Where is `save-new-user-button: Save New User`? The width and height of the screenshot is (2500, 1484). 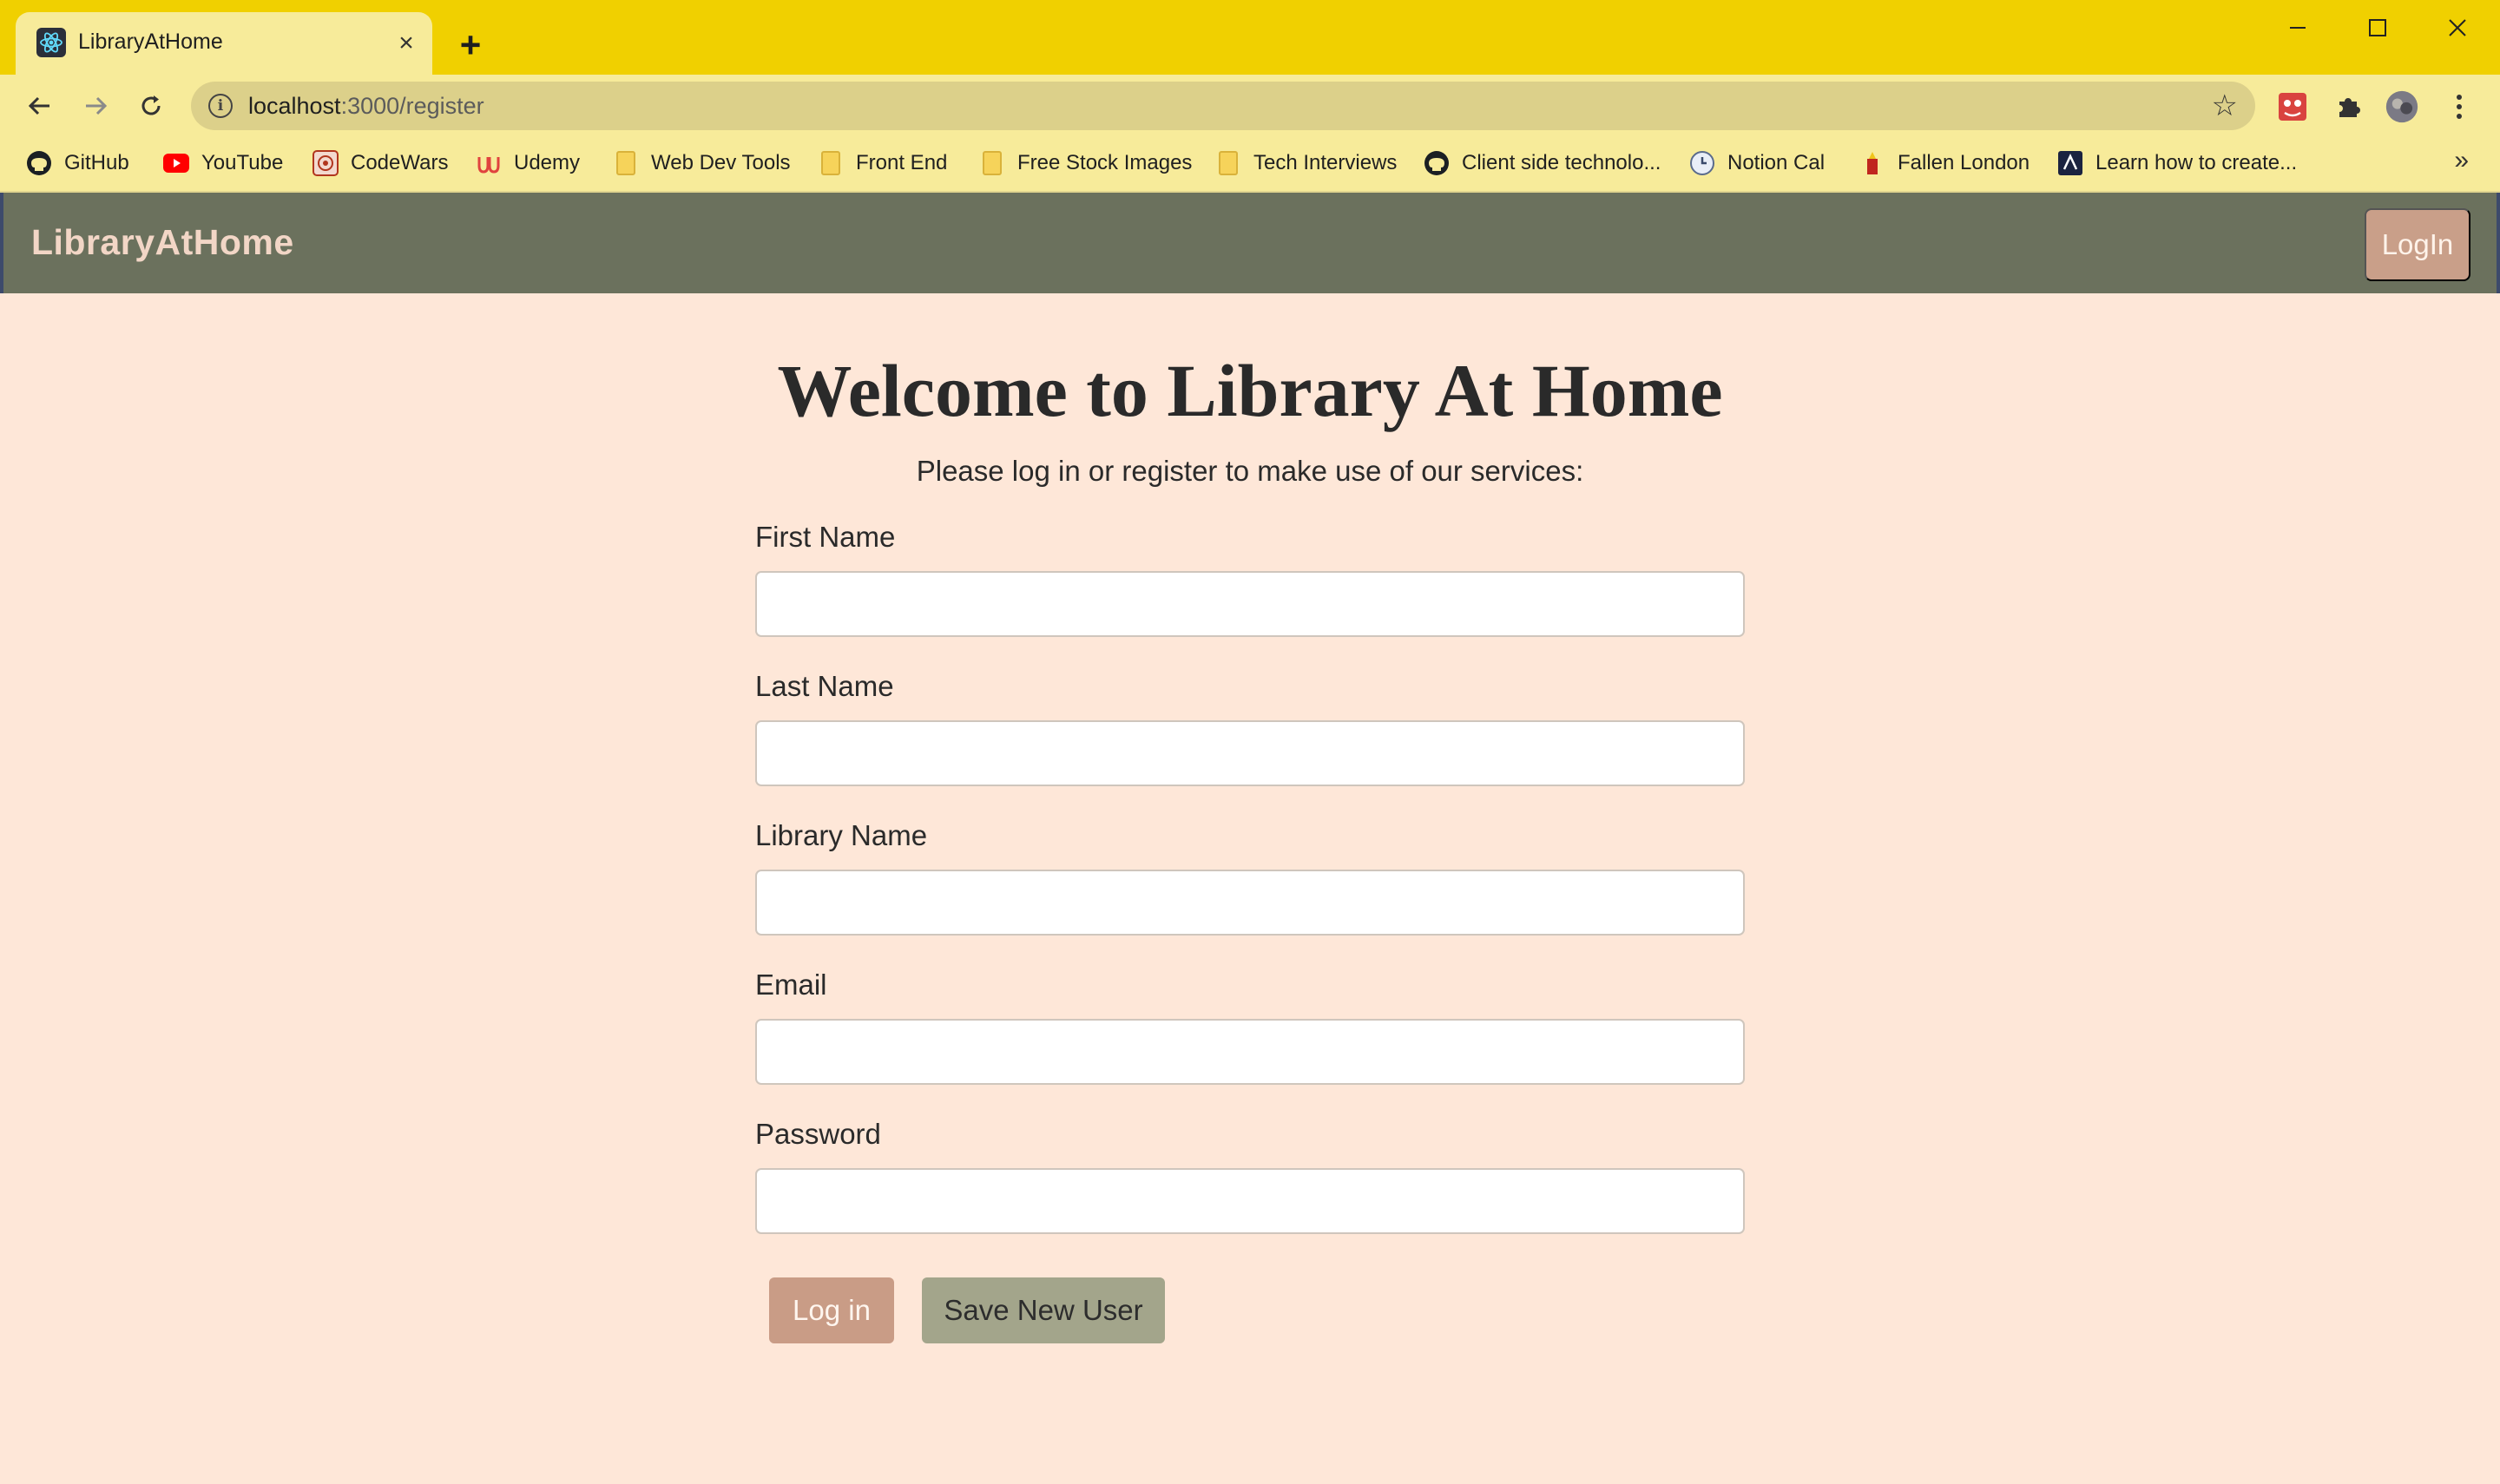 save-new-user-button: Save New User is located at coordinates (1043, 1310).